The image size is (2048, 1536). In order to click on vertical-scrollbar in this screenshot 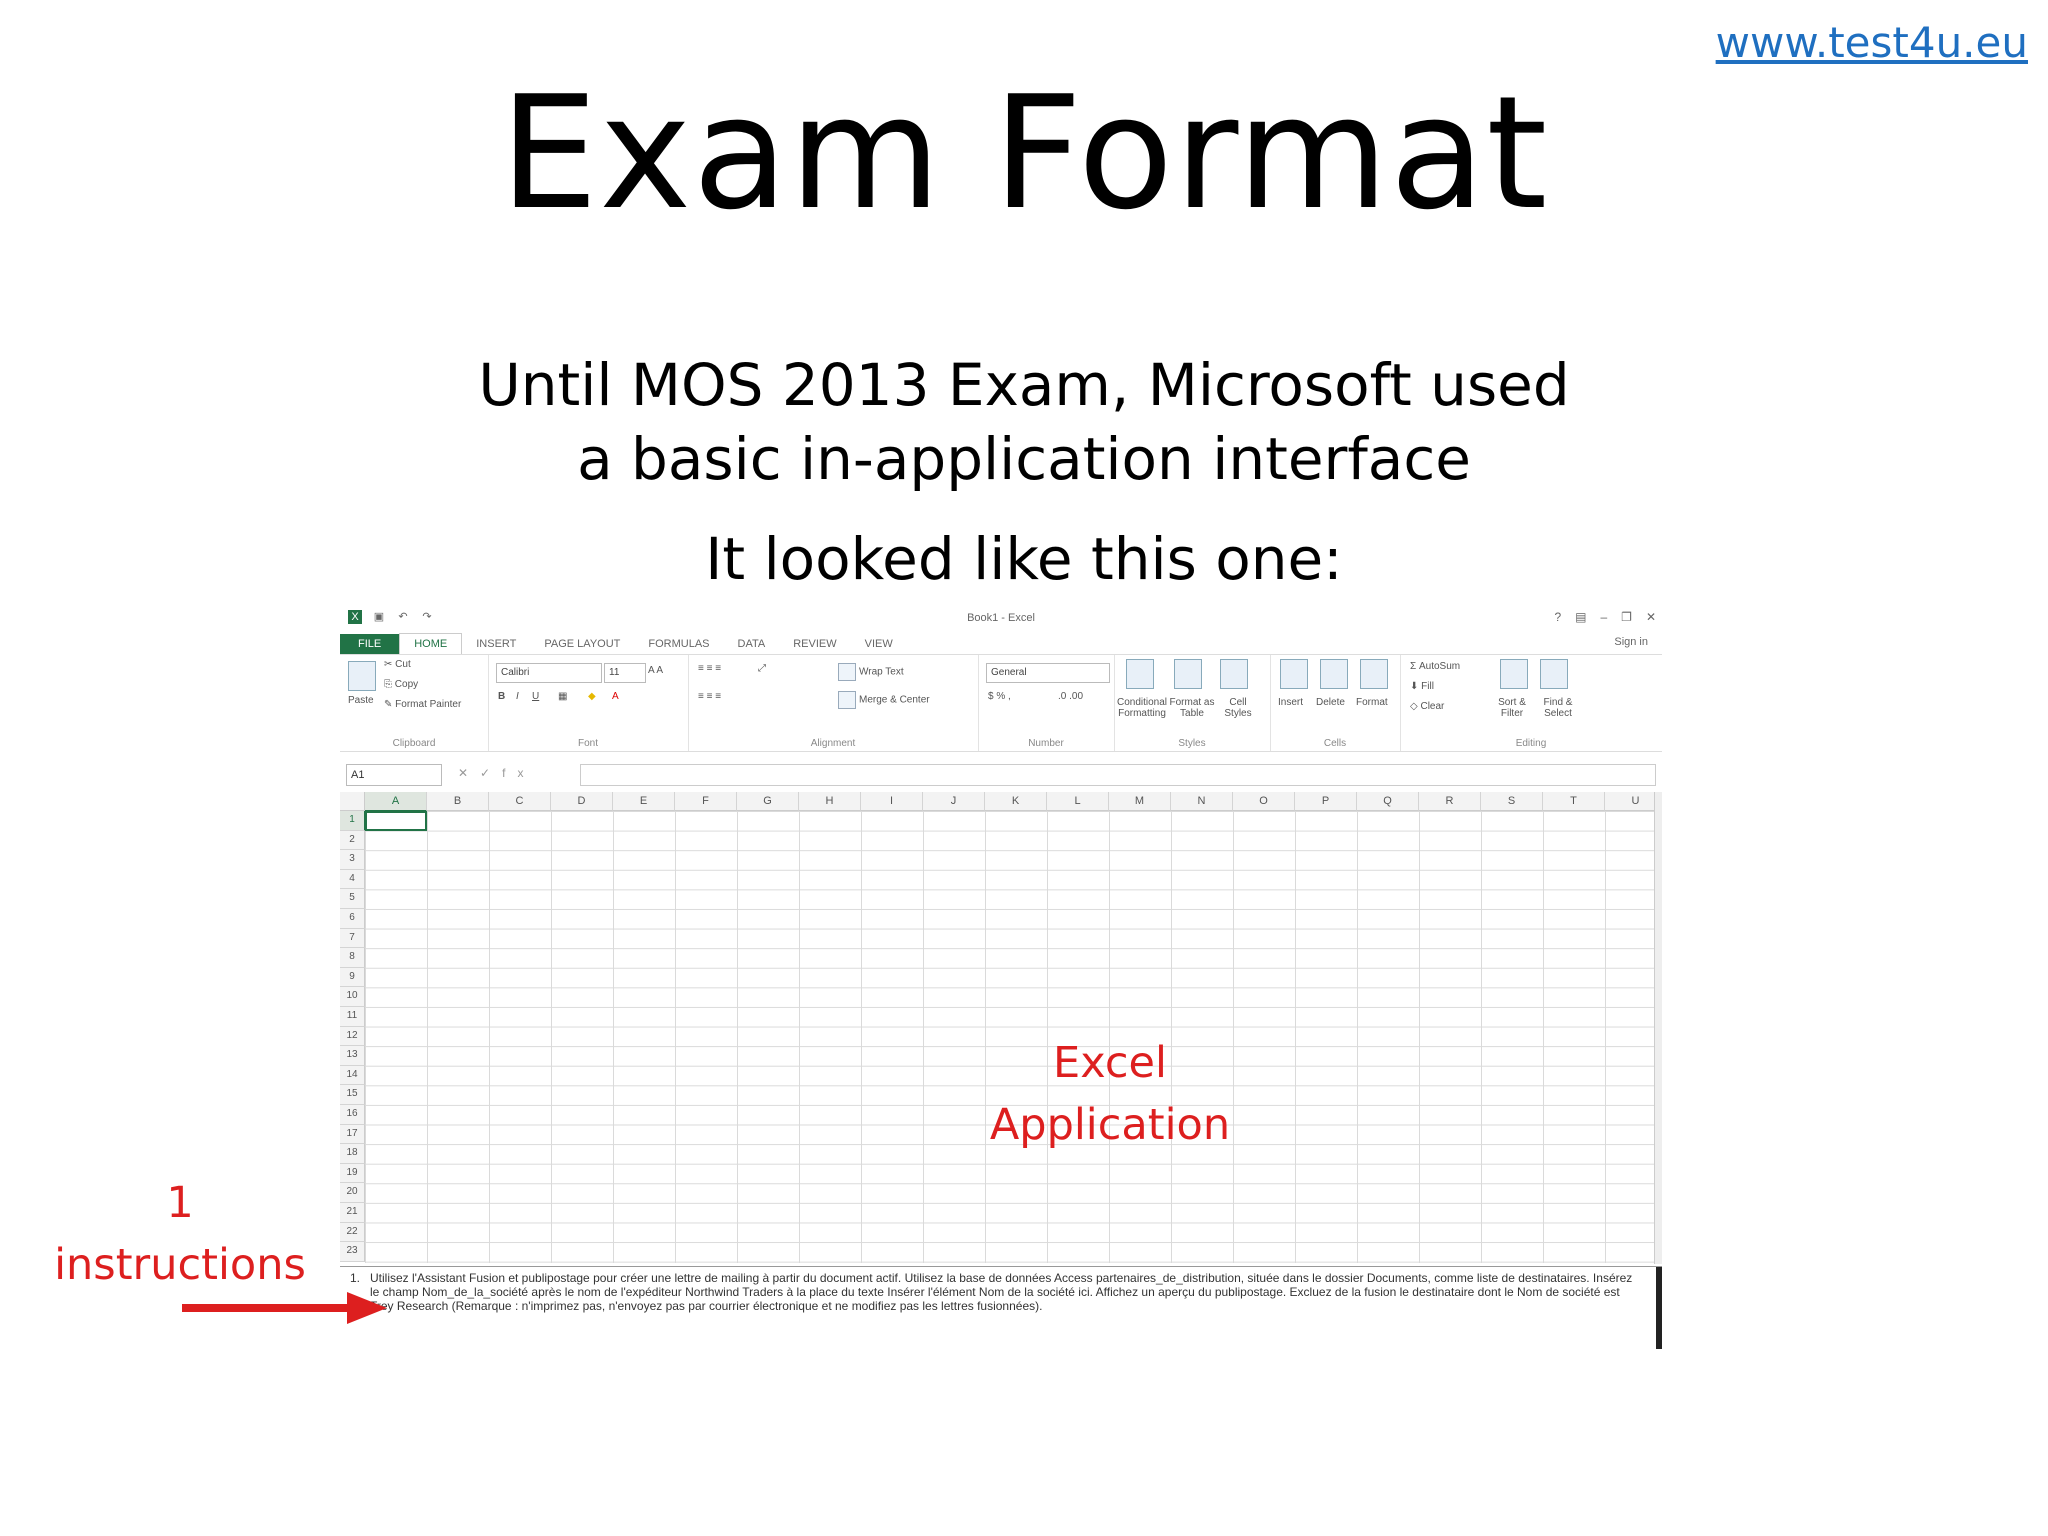, I will do `click(1658, 1028)`.